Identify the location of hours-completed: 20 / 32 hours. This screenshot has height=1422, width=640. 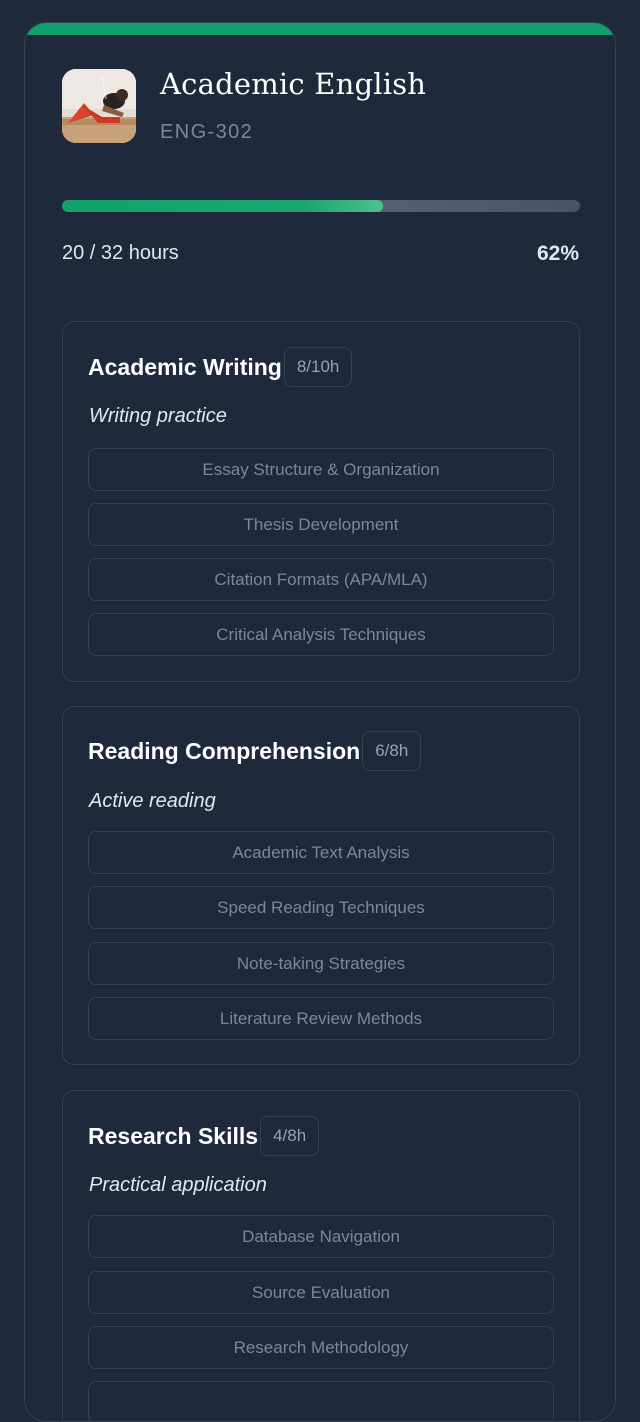
(120, 253).